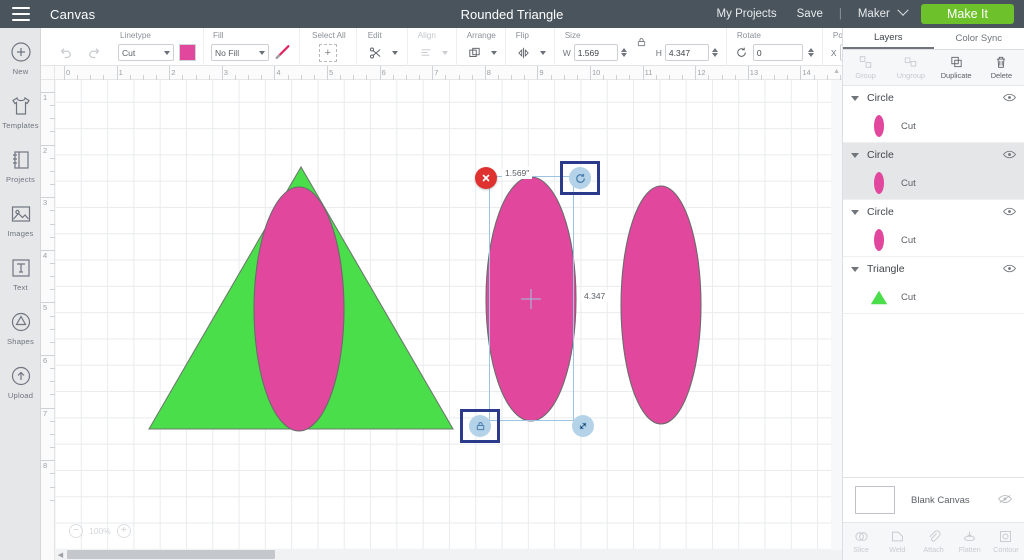  Describe the element at coordinates (933, 297) in the screenshot. I see `layer-row-3: Cut` at that location.